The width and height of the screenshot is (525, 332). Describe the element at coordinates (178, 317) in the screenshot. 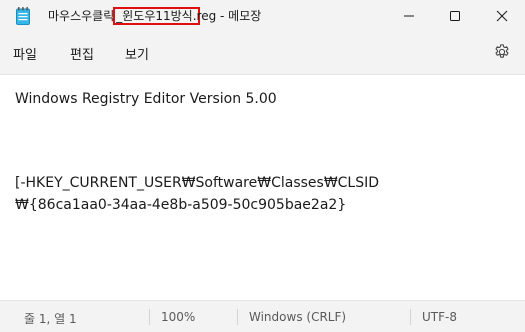

I see `zoom-level: 100%` at that location.